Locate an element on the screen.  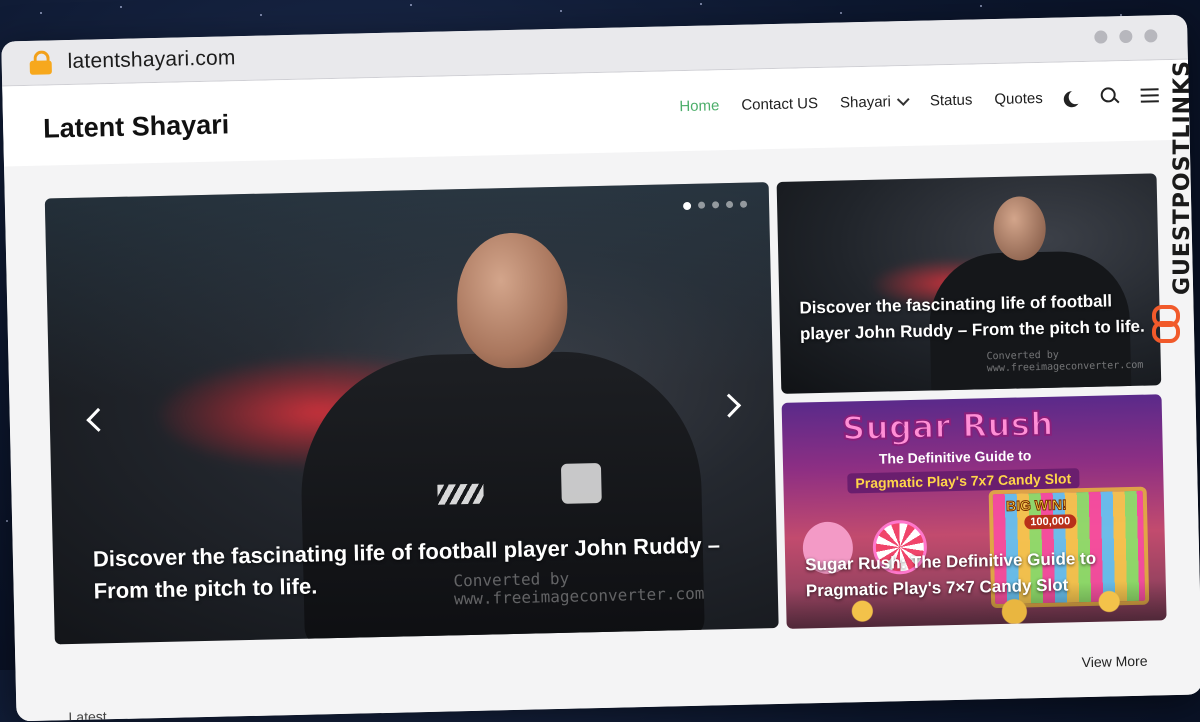
image-watermark: Converted by www.freeimageconverter.com is located at coordinates (1065, 362).